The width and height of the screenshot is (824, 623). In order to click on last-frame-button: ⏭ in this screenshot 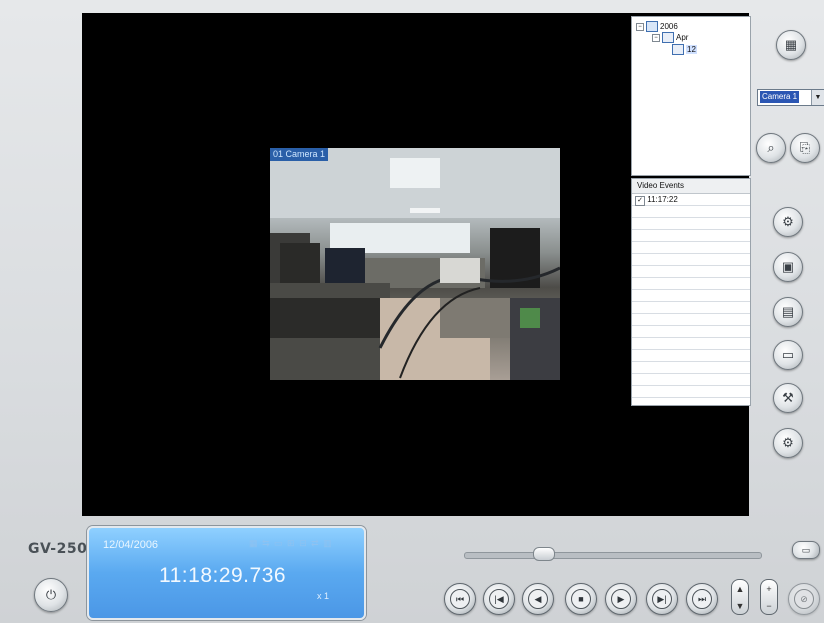, I will do `click(702, 599)`.